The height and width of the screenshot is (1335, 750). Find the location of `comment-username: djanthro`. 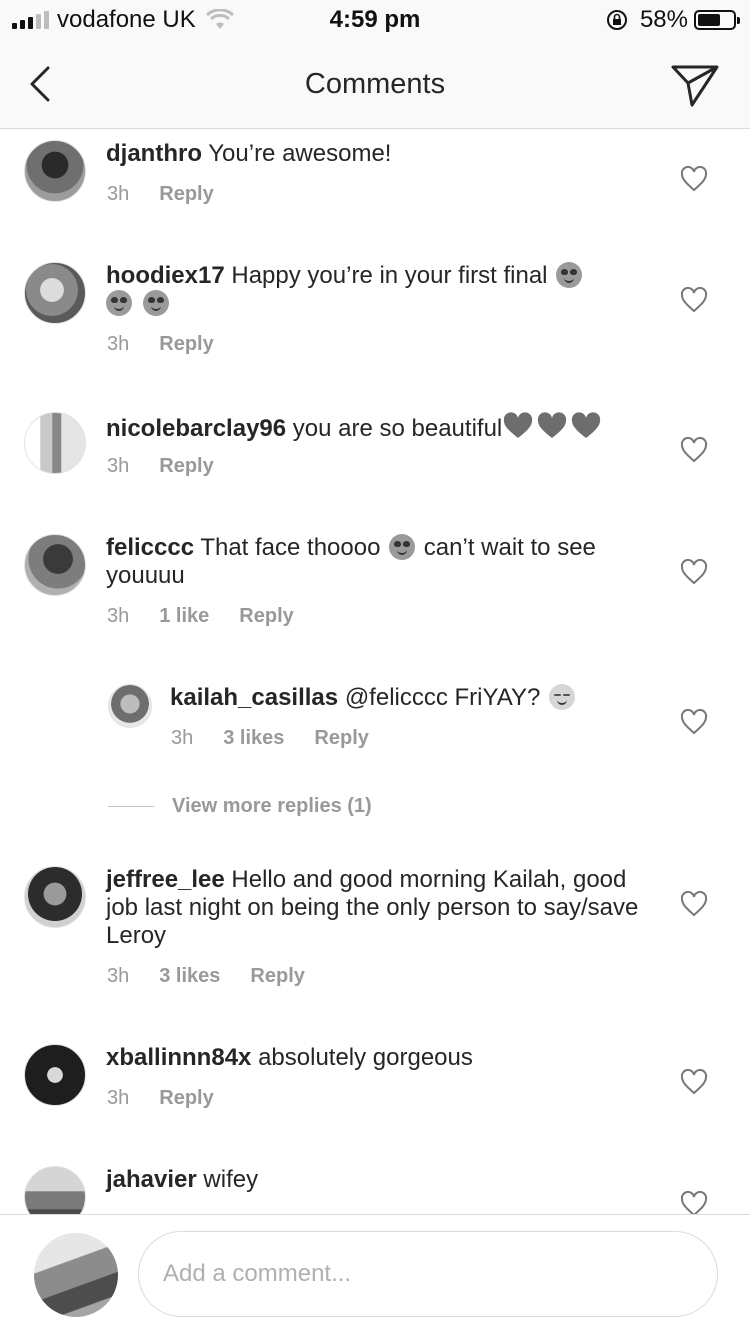

comment-username: djanthro is located at coordinates (154, 153).